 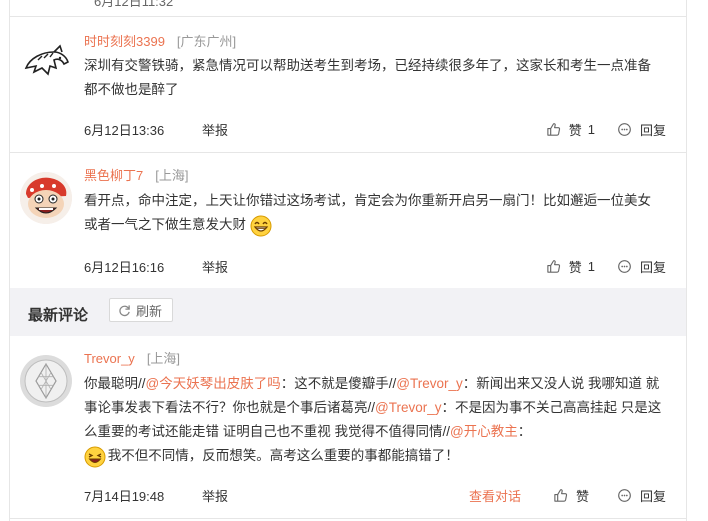 I want to click on diamond-pattern-avatar-icon, so click(x=46, y=381).